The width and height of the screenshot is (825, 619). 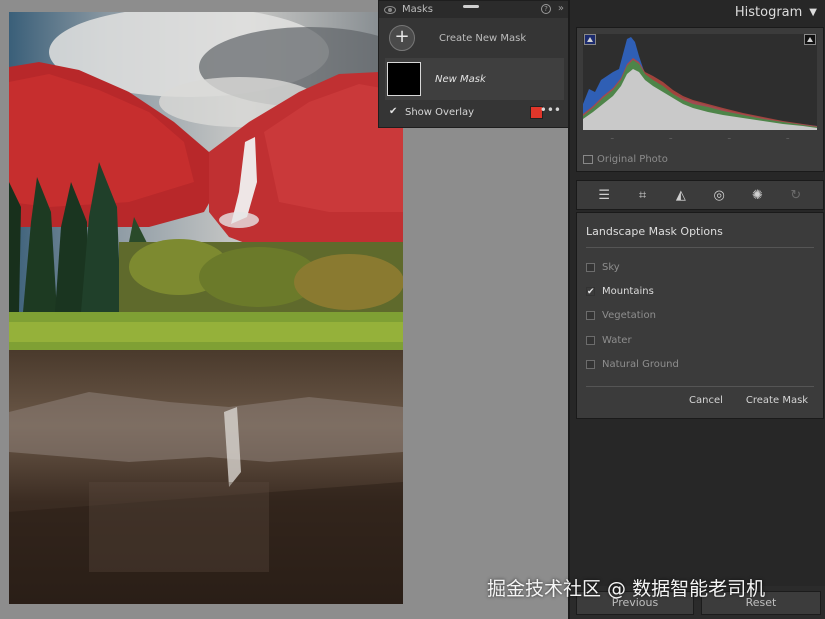 I want to click on cancel-button: Cancel, so click(x=706, y=400).